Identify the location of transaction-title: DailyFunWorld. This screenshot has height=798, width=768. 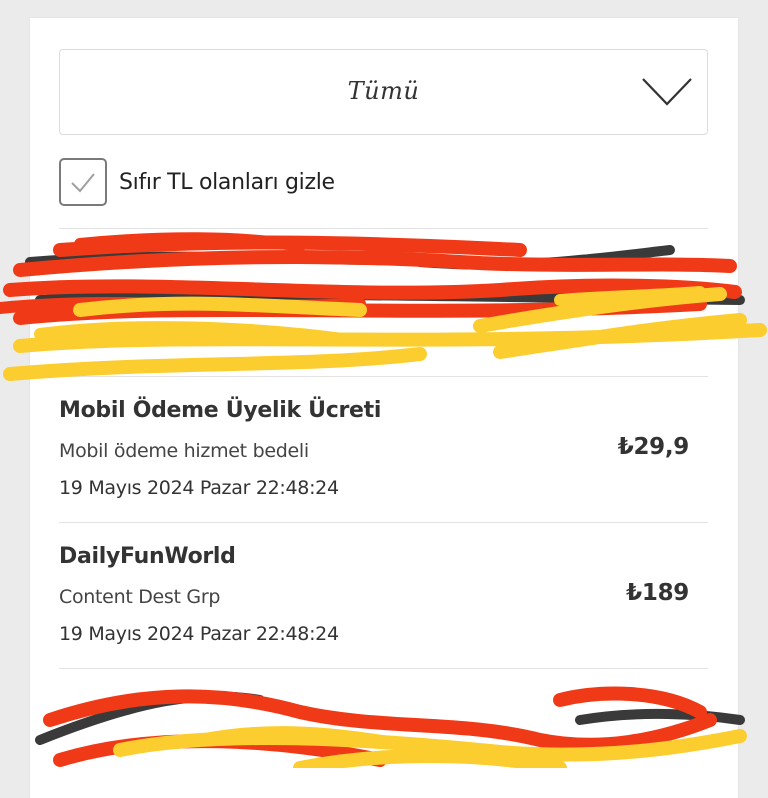
(147, 556).